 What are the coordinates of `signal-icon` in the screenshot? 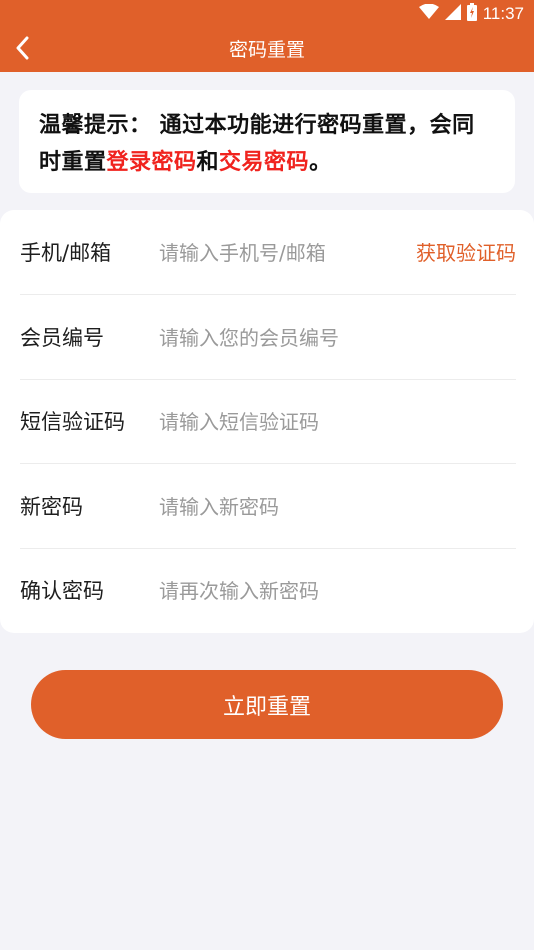 It's located at (452, 14).